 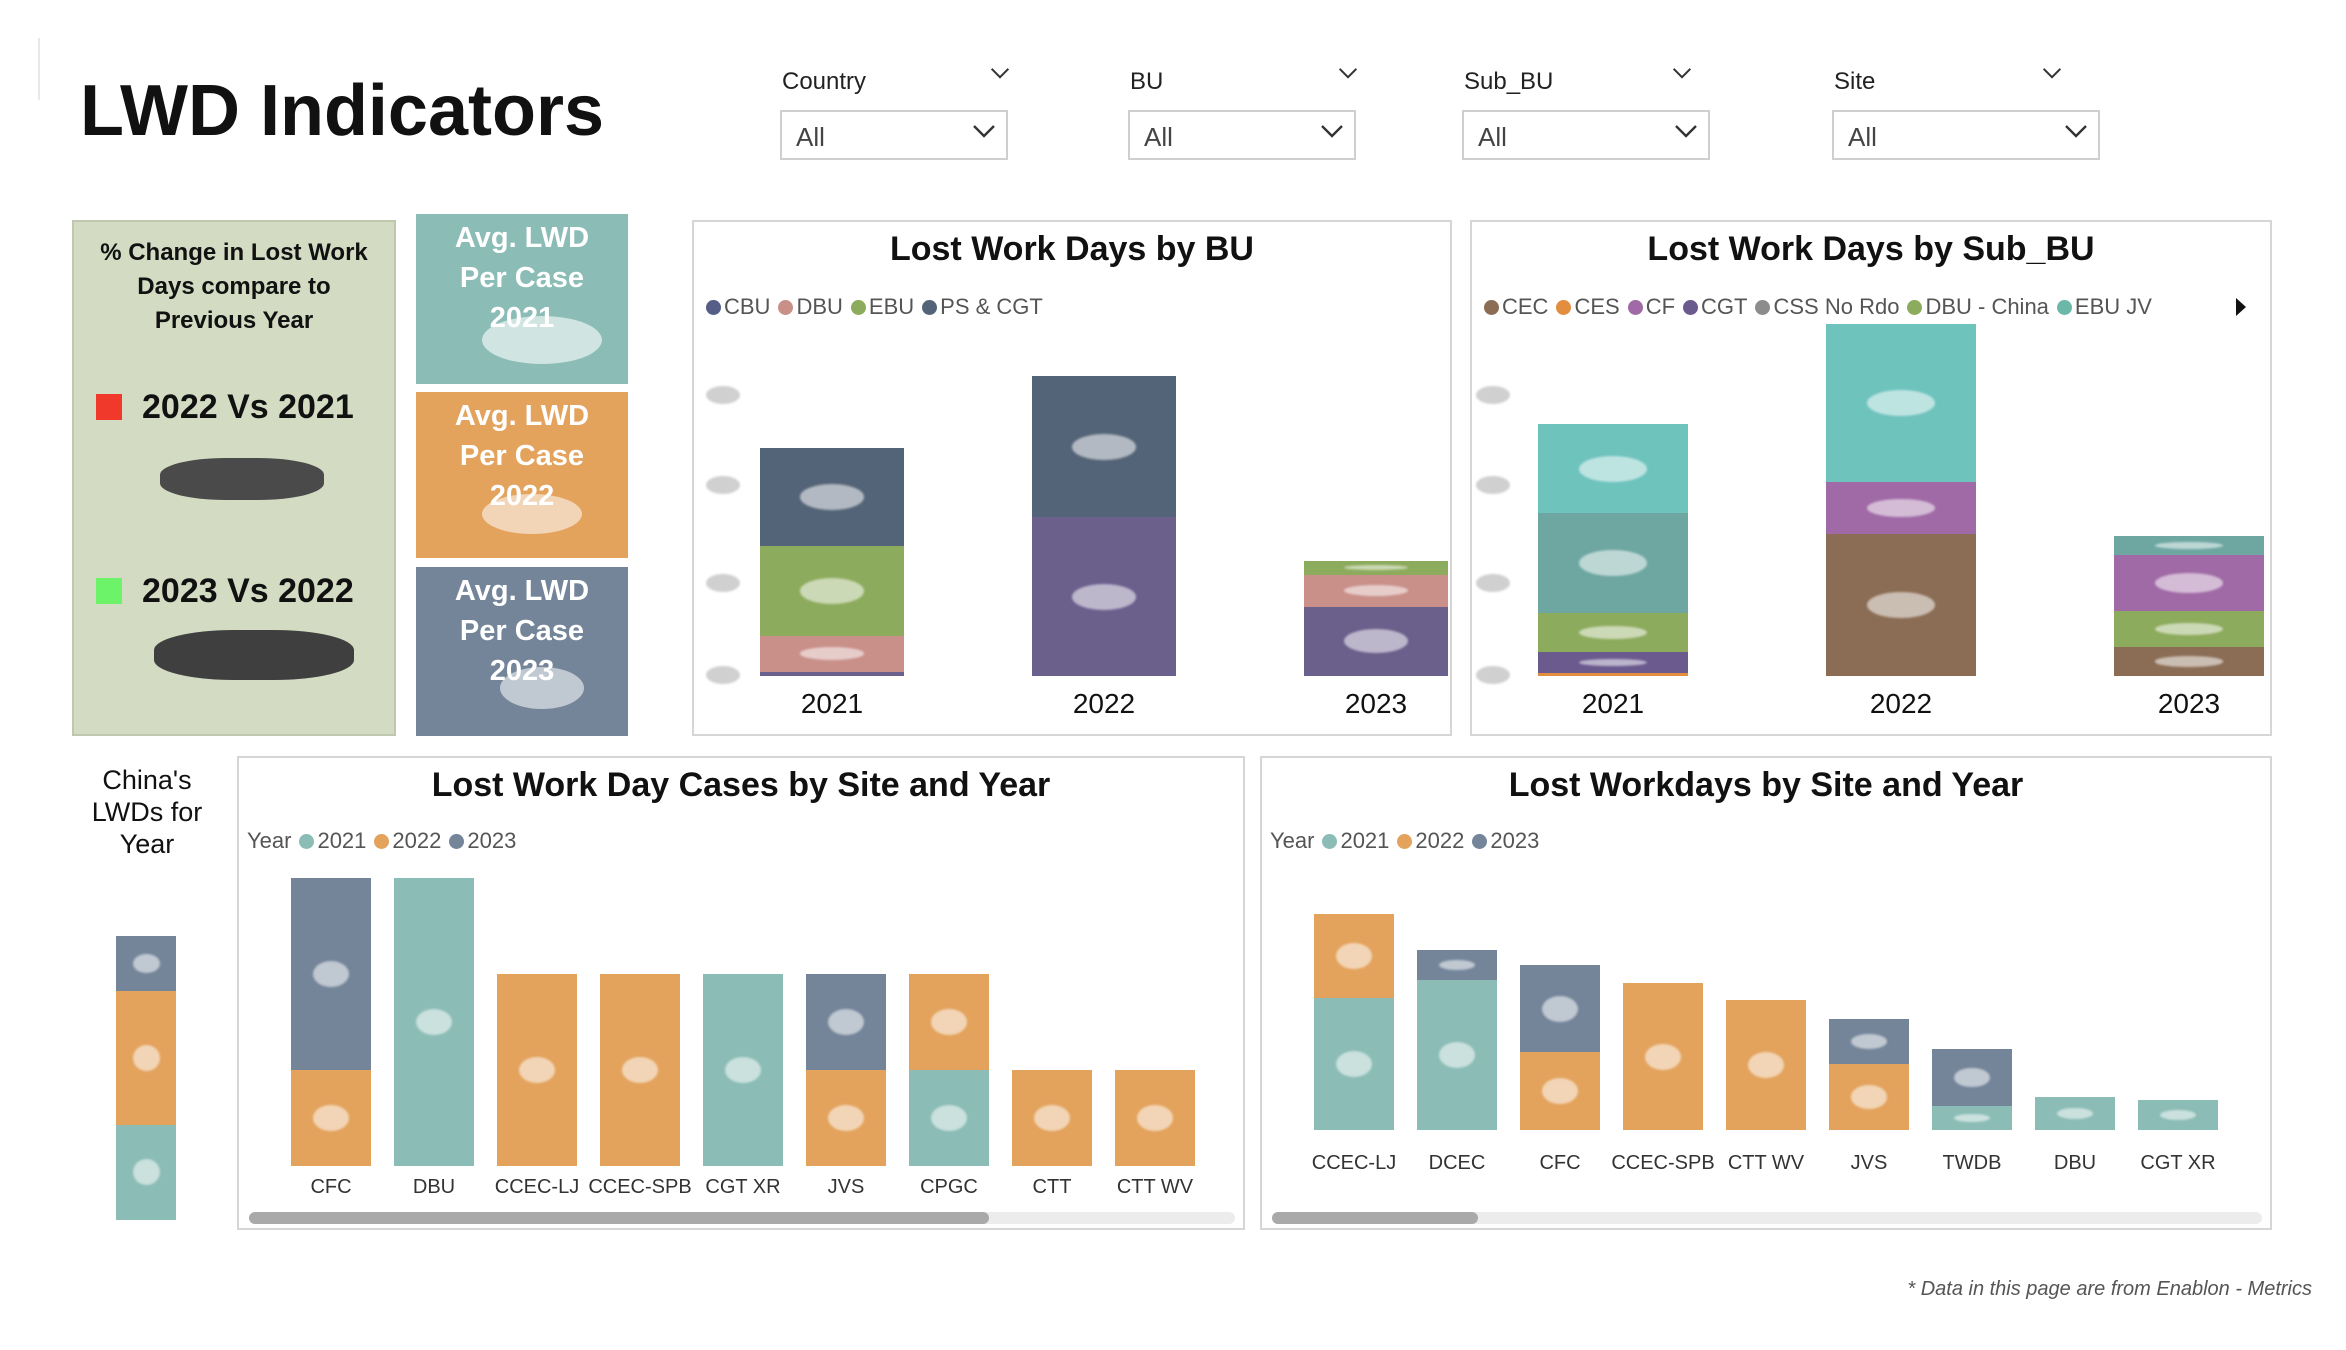 What do you see at coordinates (532, 514) in the screenshot?
I see `card-value-2022` at bounding box center [532, 514].